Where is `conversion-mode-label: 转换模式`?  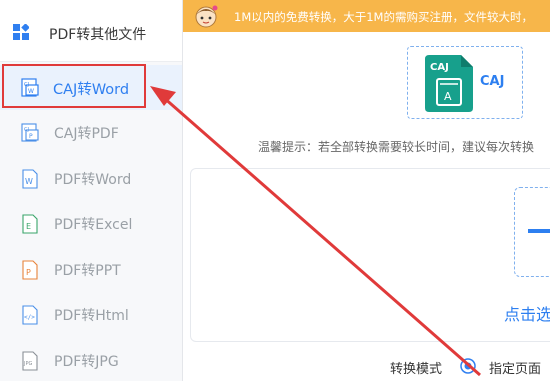 conversion-mode-label: 转换模式 is located at coordinates (416, 369).